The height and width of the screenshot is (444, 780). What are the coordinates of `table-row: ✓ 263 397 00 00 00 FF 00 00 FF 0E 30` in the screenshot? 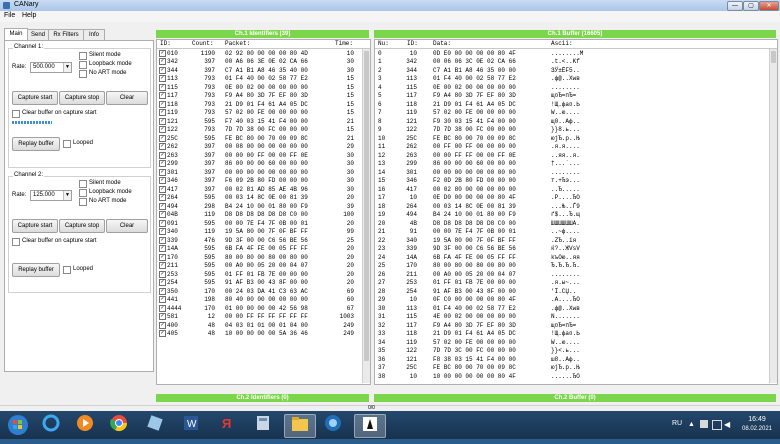 It's located at (263, 156).